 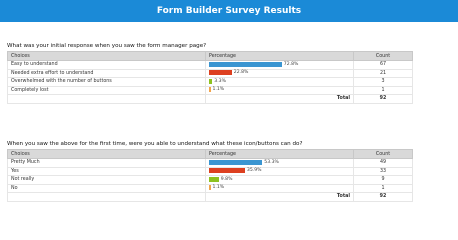 What do you see at coordinates (383, 73) in the screenshot?
I see `count-value: 21` at bounding box center [383, 73].